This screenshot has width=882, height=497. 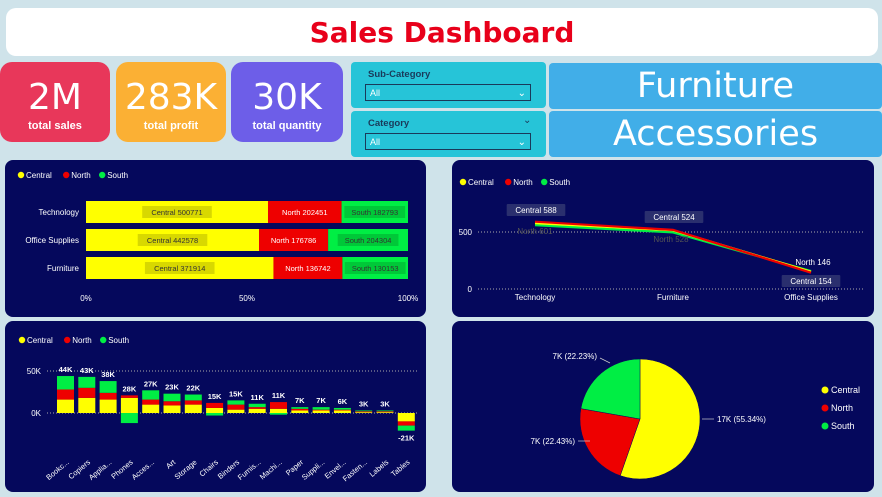 I want to click on data-label: South 182793, so click(x=374, y=212).